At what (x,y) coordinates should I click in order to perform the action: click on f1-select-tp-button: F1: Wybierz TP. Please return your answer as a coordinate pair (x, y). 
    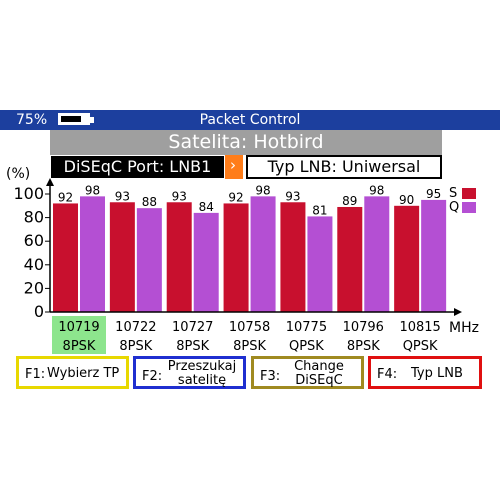
    Looking at the image, I should click on (72, 372).